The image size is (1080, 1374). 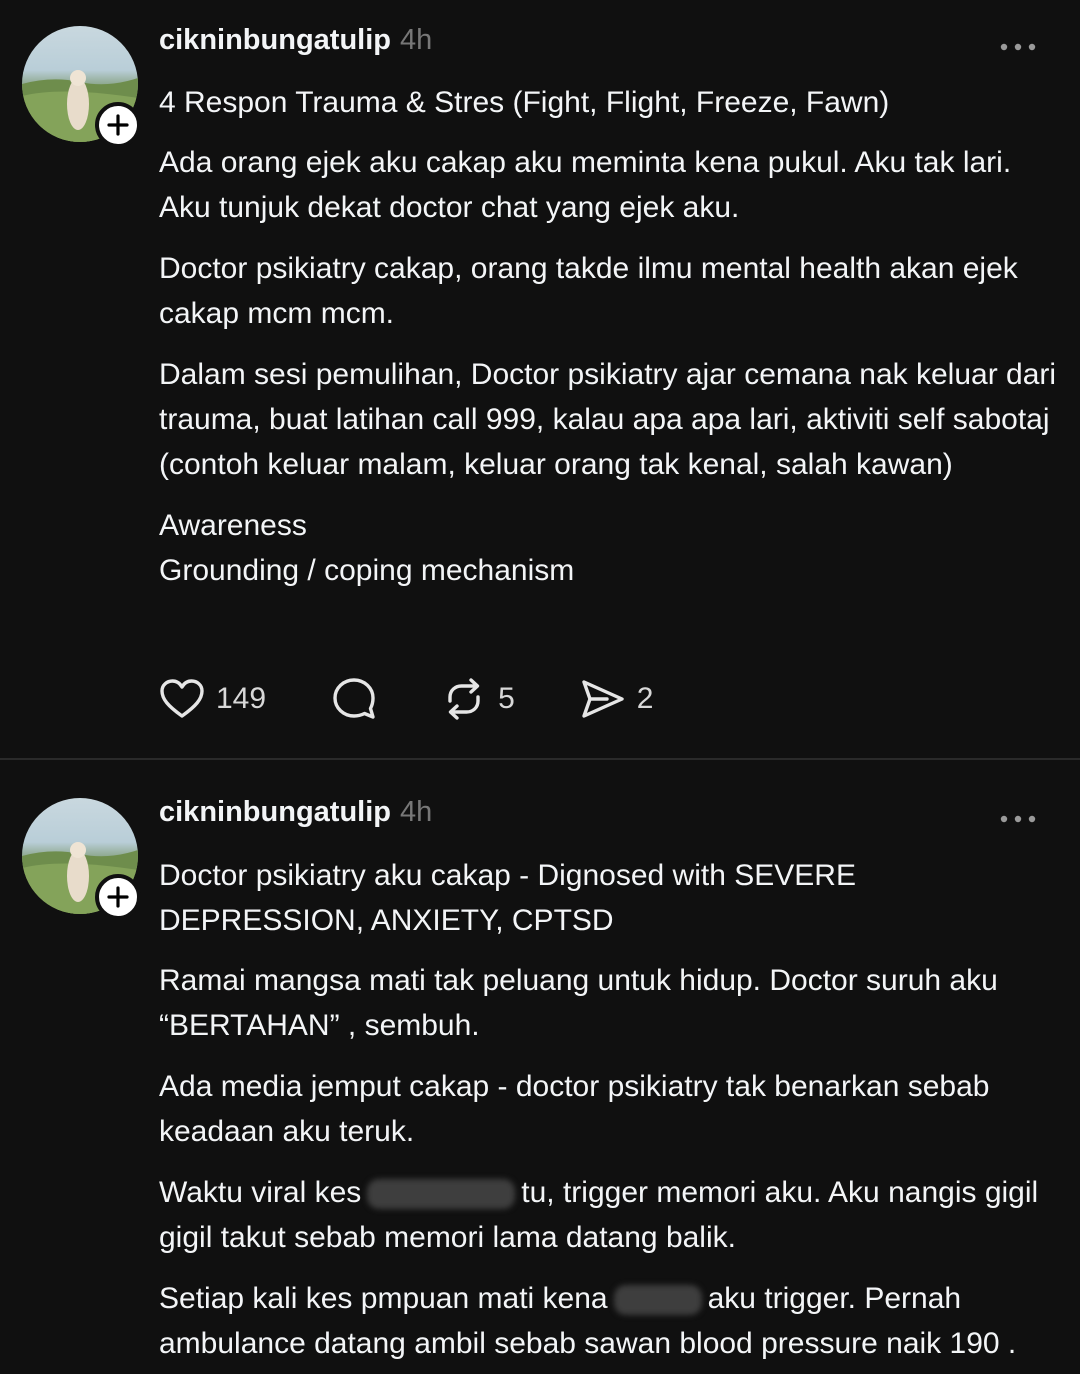 I want to click on send-icon, so click(x=603, y=699).